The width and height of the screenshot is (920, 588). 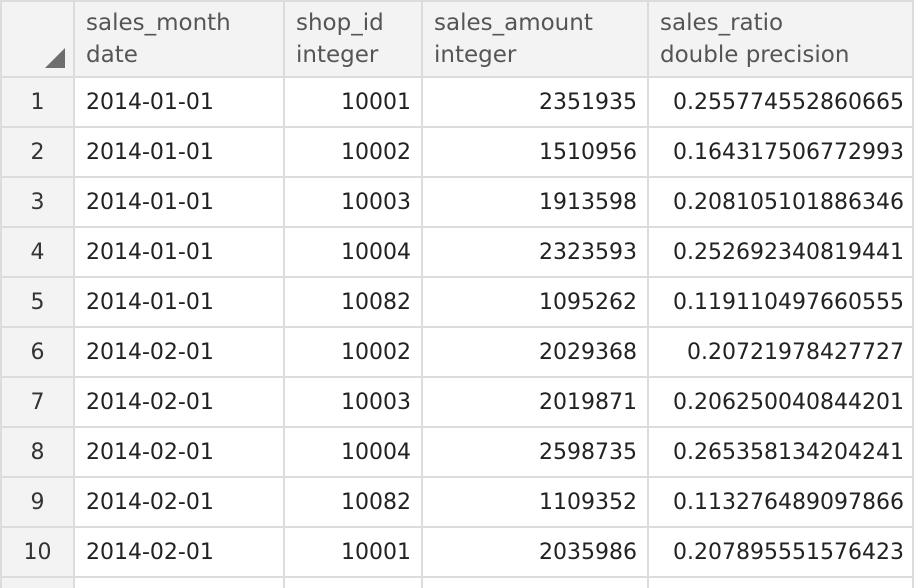 What do you see at coordinates (780, 552) in the screenshot?
I see `cell-sales-ratio: 0.207895551576423` at bounding box center [780, 552].